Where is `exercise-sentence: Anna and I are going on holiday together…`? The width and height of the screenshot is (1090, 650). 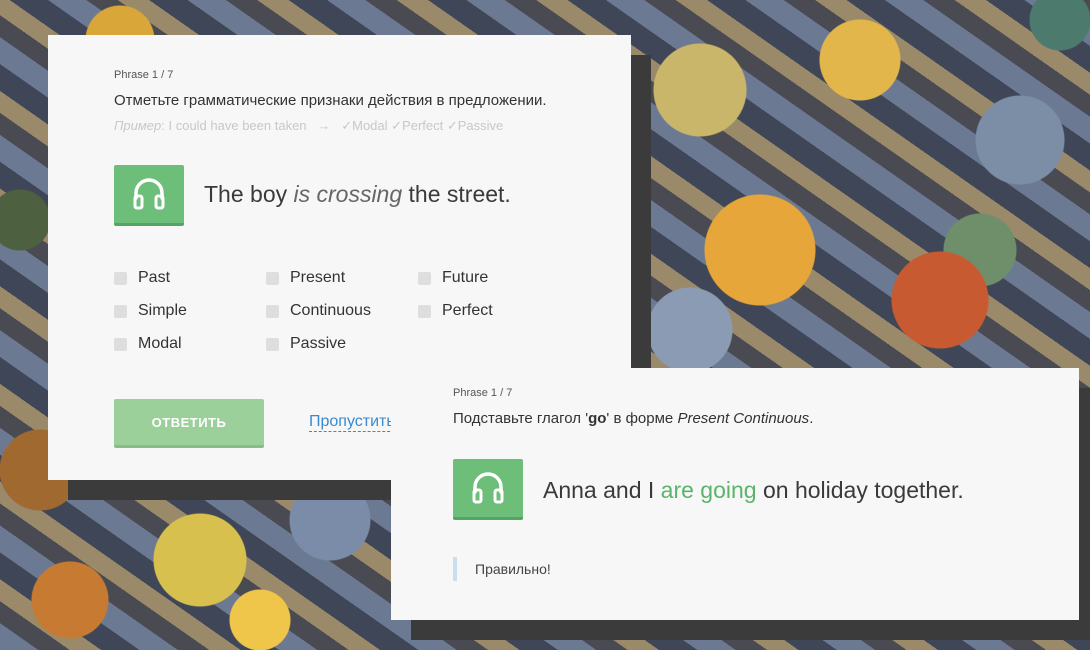 exercise-sentence: Anna and I are going on holiday together… is located at coordinates (753, 490).